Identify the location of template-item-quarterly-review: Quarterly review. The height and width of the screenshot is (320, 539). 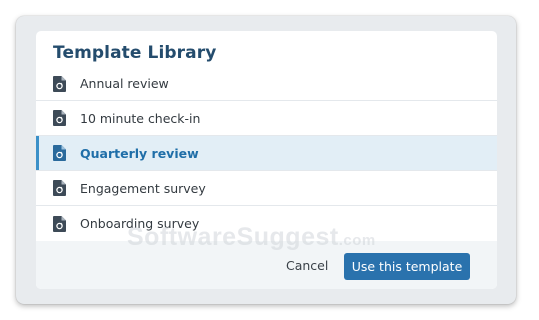
(266, 153).